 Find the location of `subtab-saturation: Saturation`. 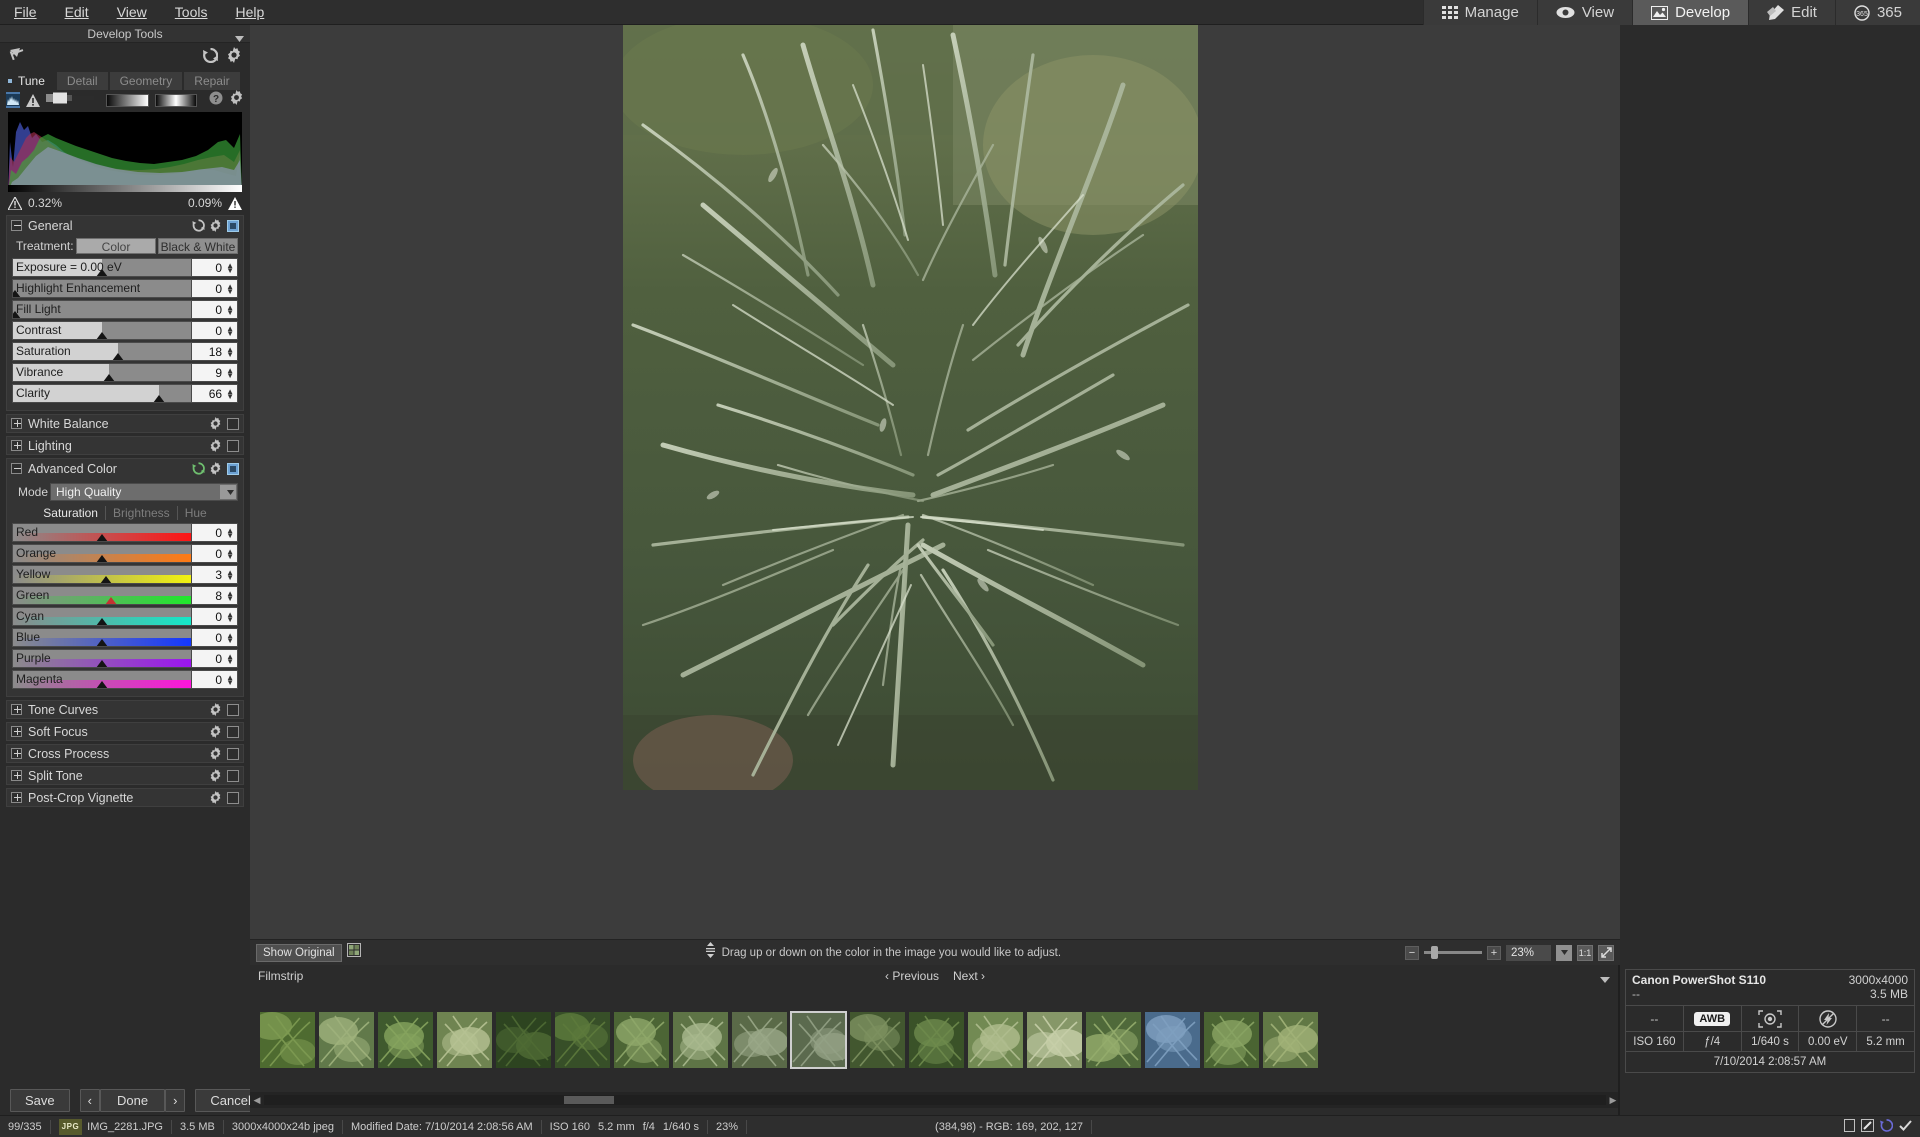

subtab-saturation: Saturation is located at coordinates (71, 513).